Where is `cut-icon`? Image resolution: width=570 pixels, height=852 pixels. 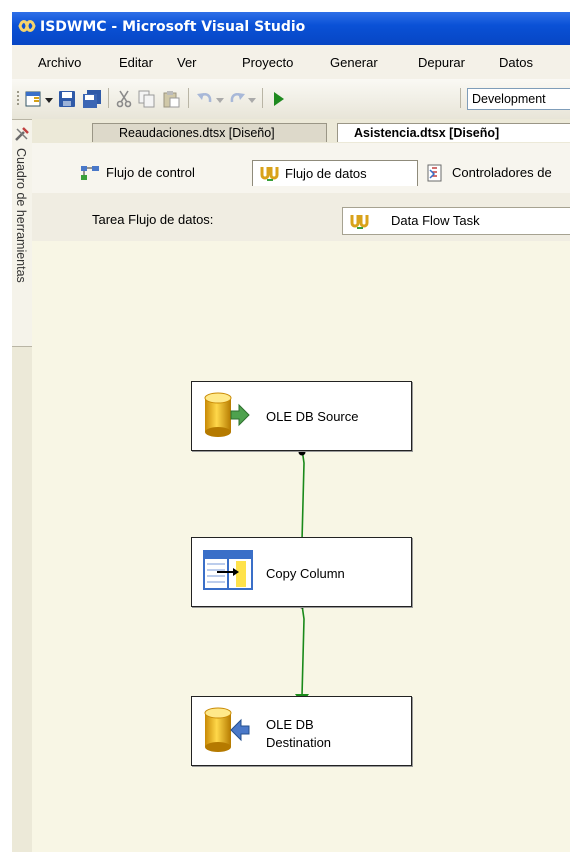 cut-icon is located at coordinates (124, 100).